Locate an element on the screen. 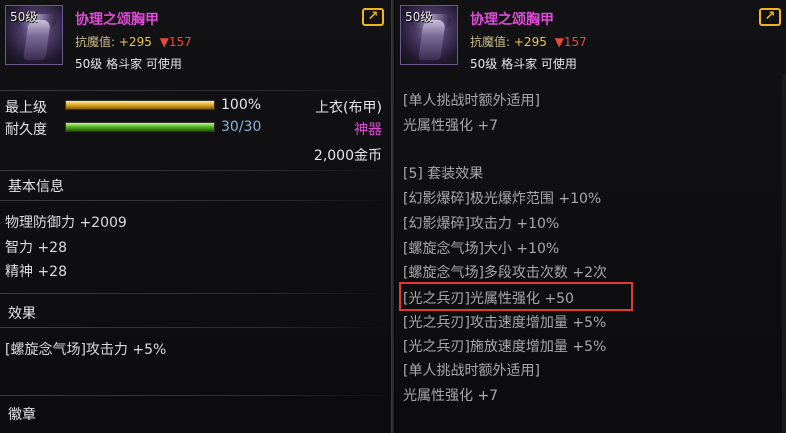 The width and height of the screenshot is (786, 433). durability-bar is located at coordinates (140, 127).